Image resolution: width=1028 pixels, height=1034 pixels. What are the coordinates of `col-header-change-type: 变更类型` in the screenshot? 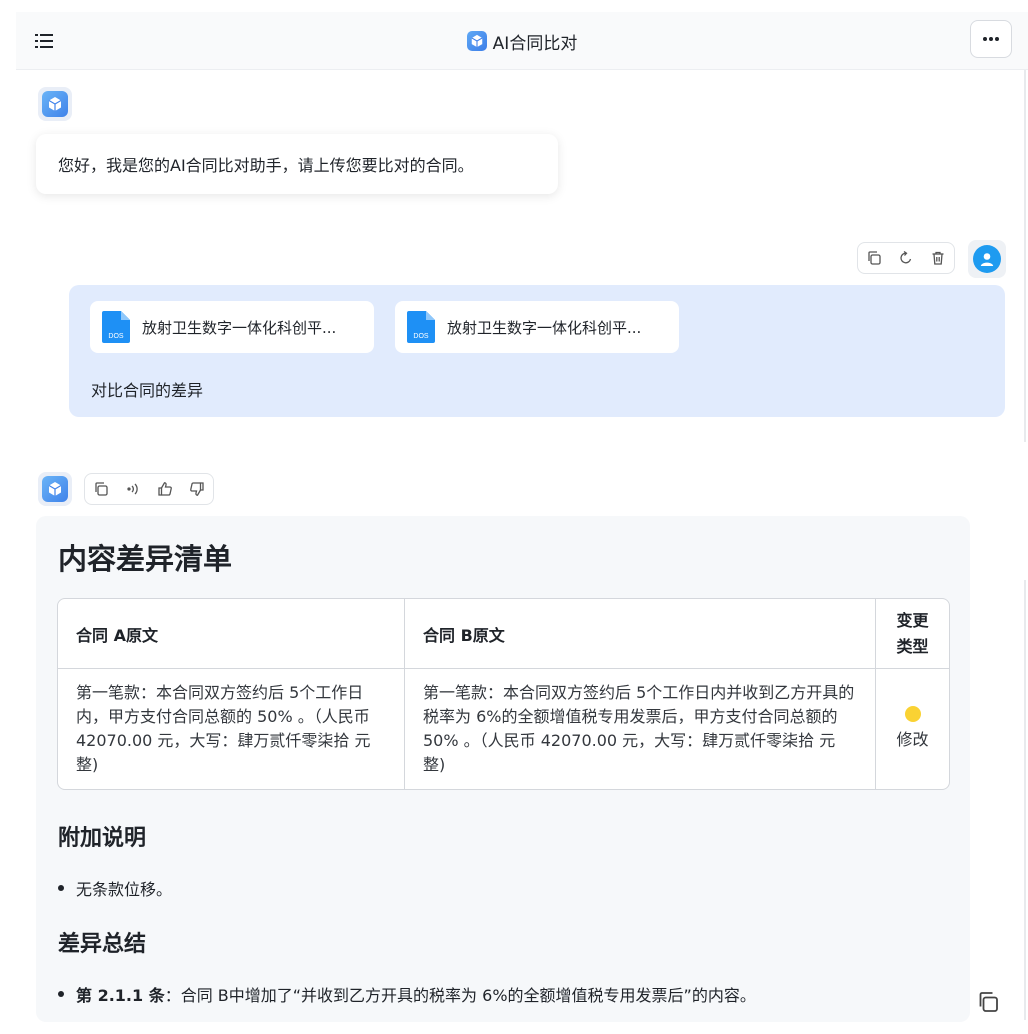 It's located at (912, 634).